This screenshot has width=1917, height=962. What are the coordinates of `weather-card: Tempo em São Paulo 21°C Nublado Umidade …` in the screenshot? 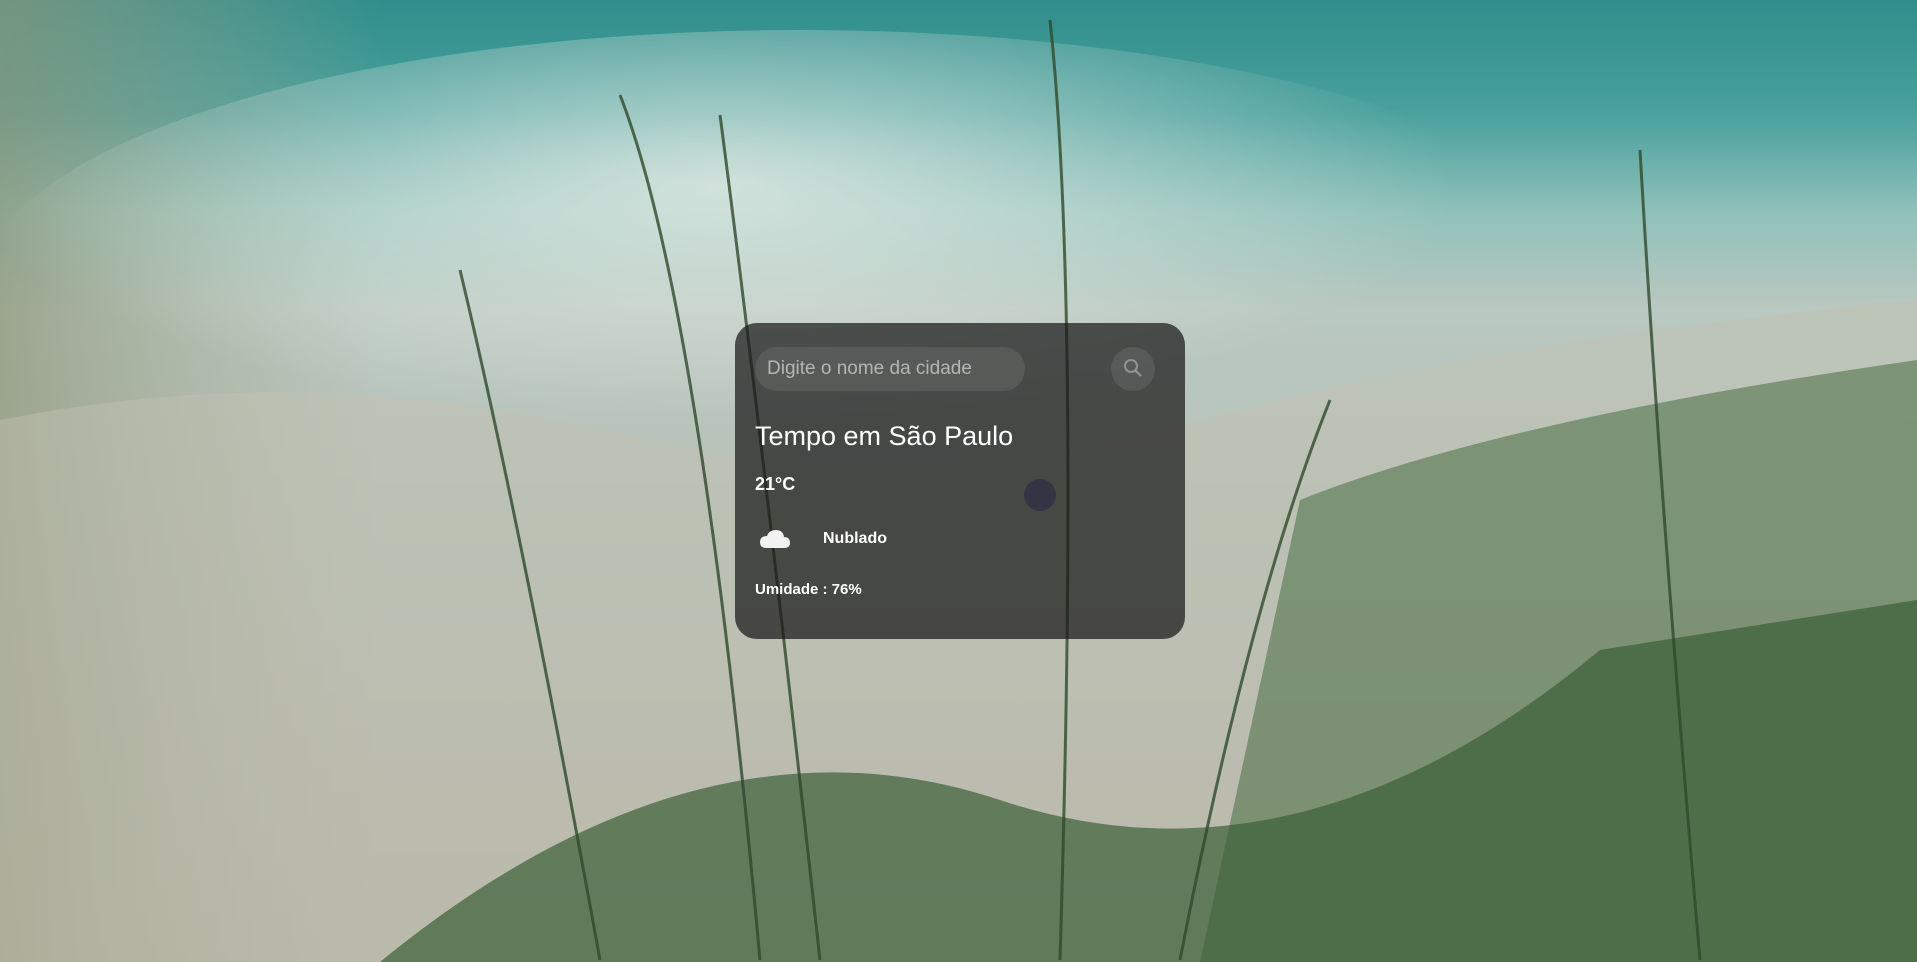 It's located at (960, 481).